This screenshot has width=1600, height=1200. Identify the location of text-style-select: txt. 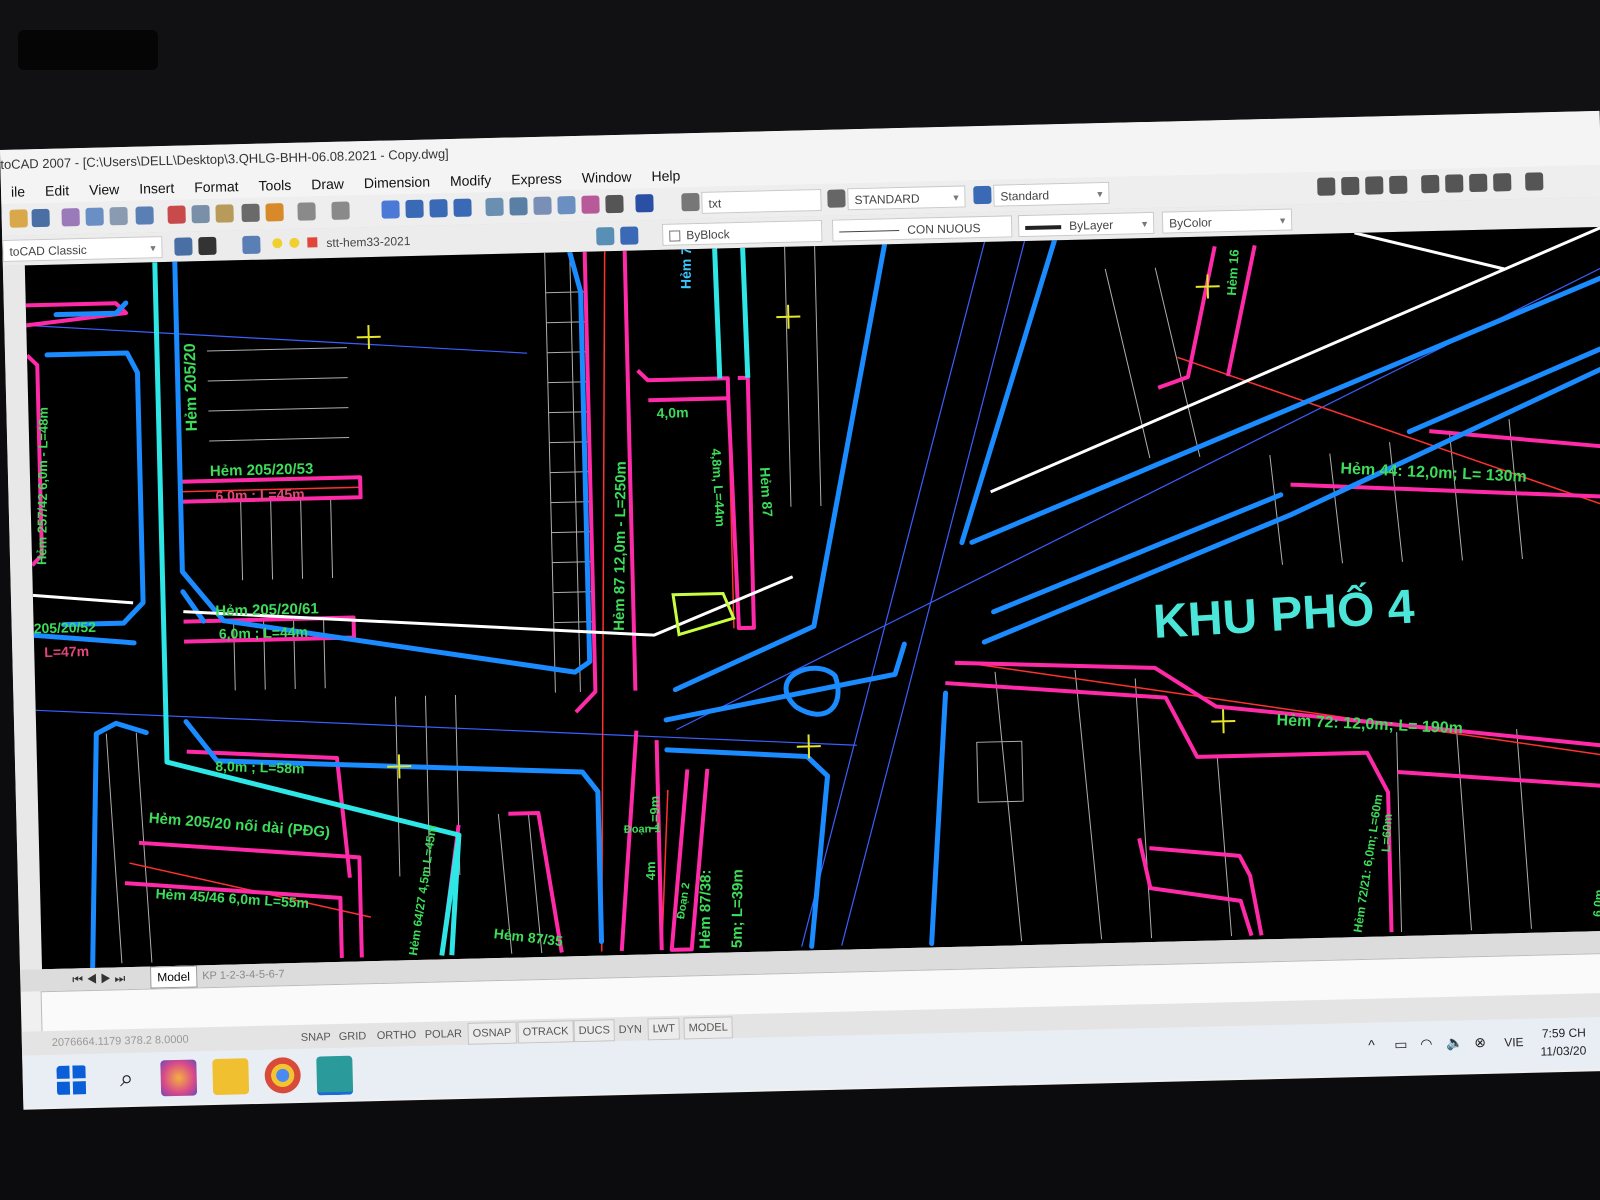
(761, 201).